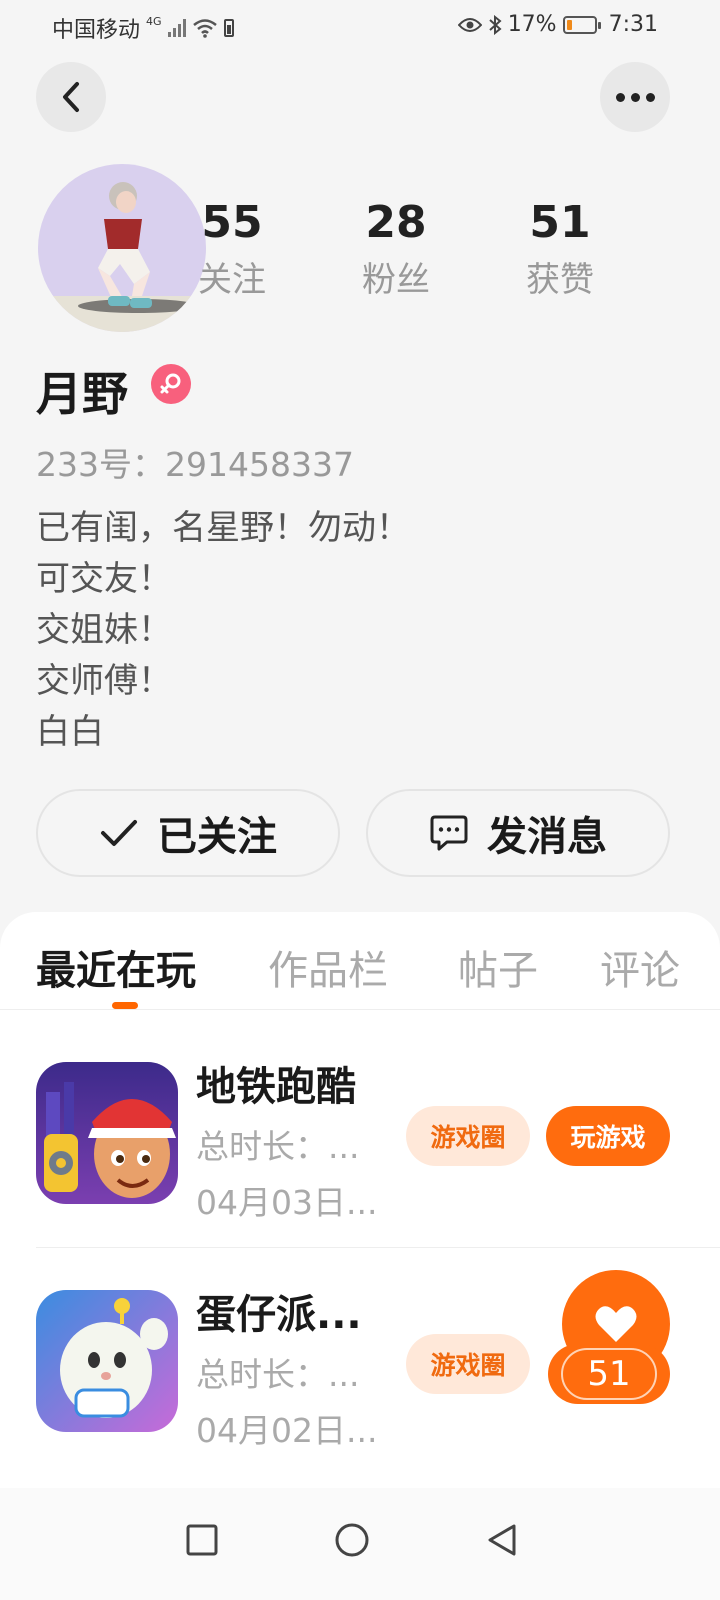  Describe the element at coordinates (104, 630) in the screenshot. I see `bio-line: 交姐妹！` at that location.